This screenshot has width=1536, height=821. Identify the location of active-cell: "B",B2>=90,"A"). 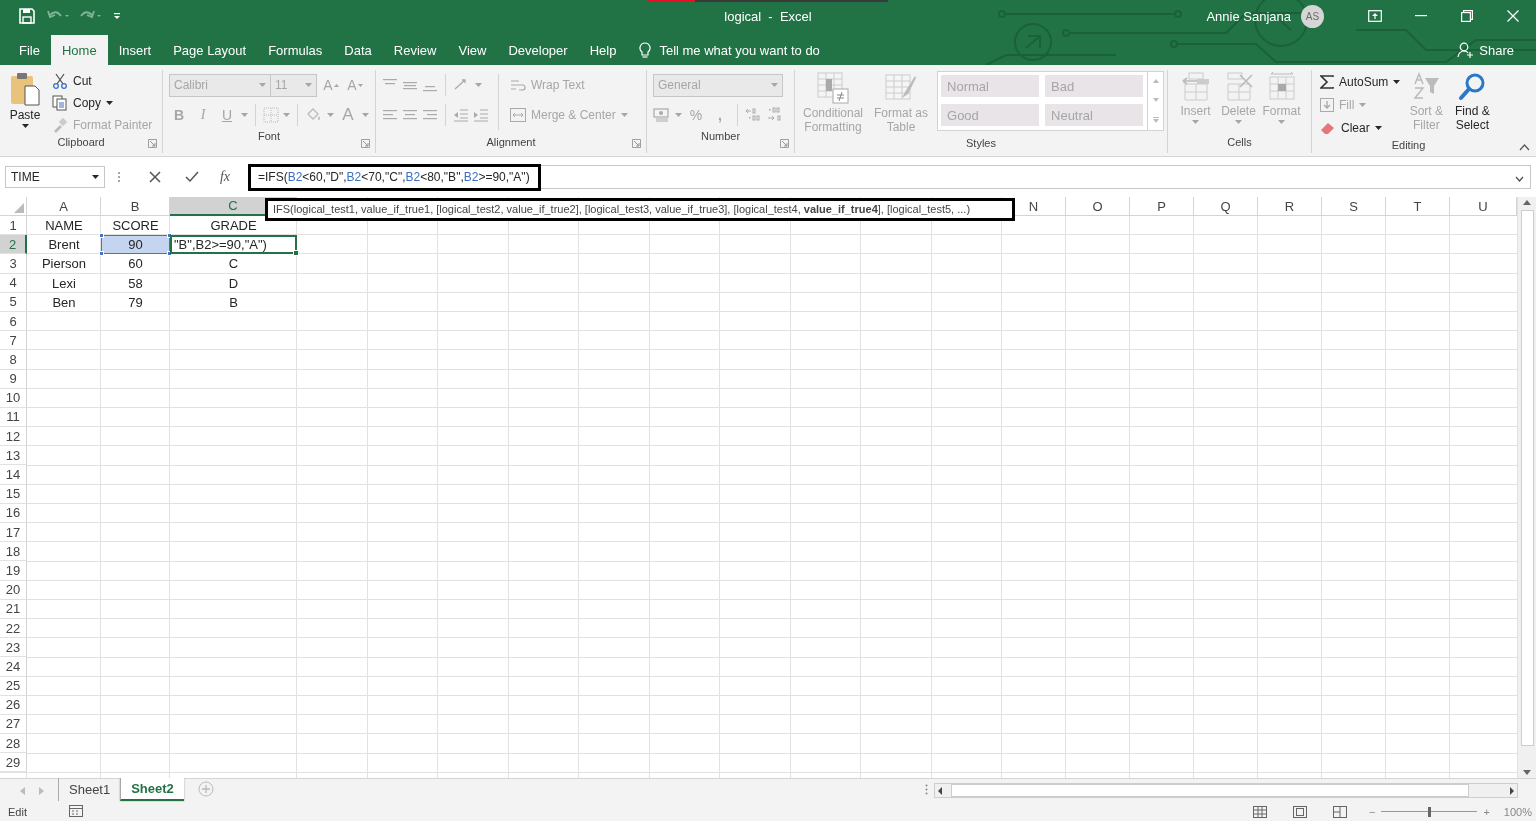
(233, 245).